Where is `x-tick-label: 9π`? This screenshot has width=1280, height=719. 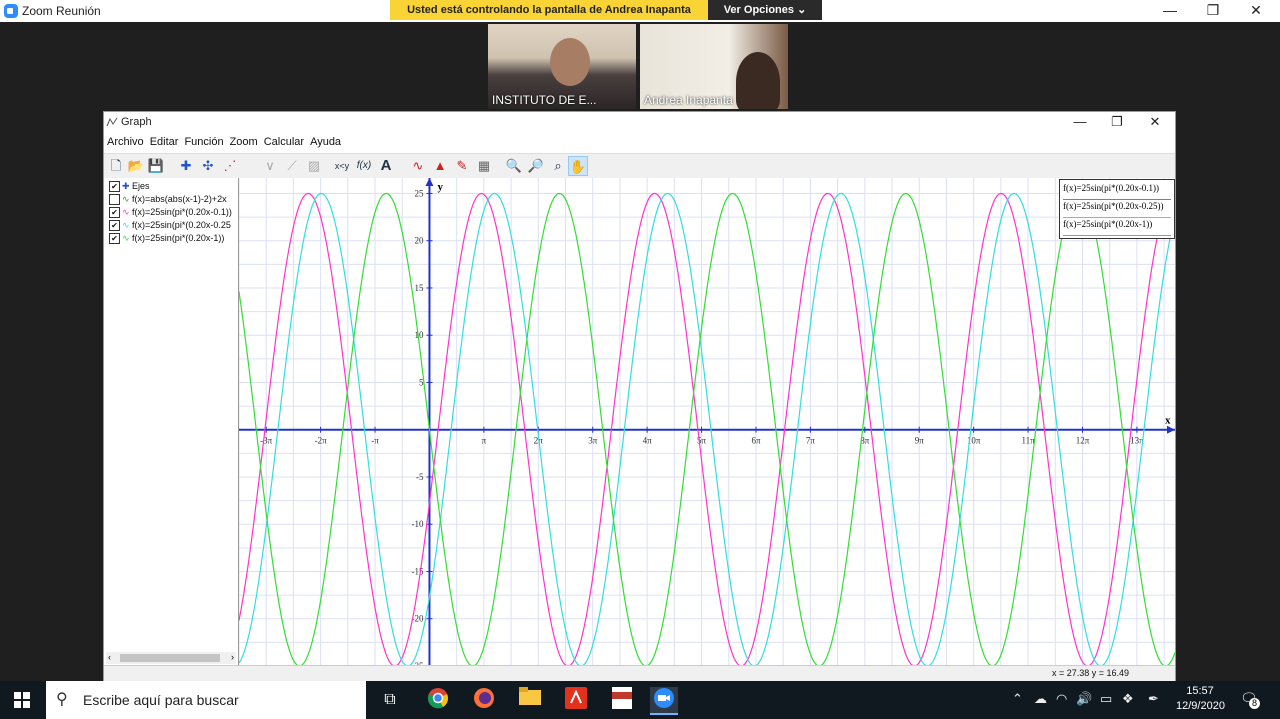
x-tick-label: 9π is located at coordinates (920, 441).